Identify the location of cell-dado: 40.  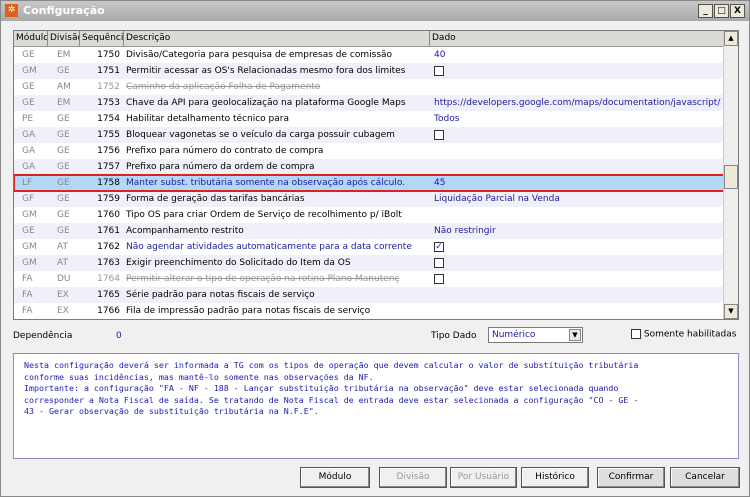
(440, 55).